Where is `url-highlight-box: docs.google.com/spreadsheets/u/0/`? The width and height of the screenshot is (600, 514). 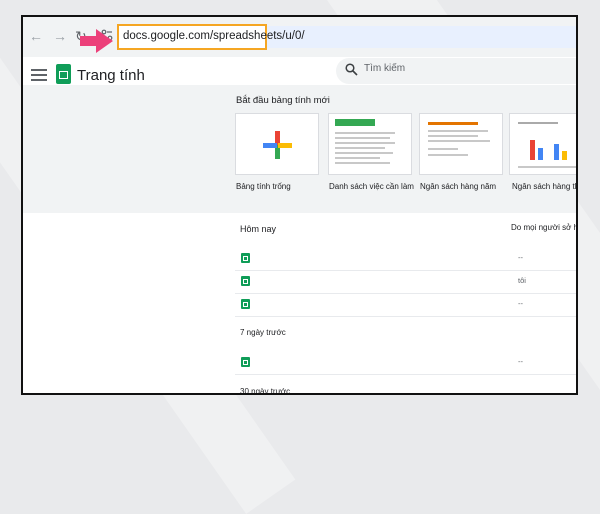 url-highlight-box: docs.google.com/spreadsheets/u/0/ is located at coordinates (211, 37).